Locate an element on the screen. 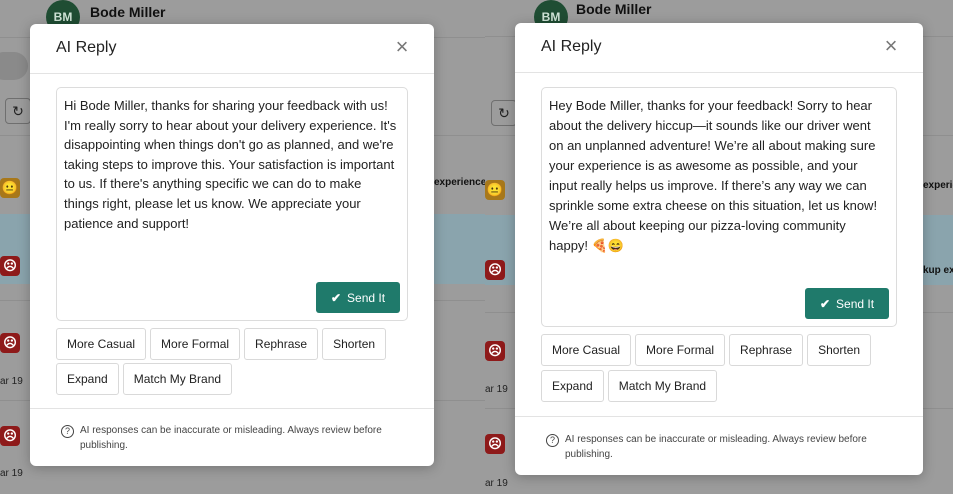 Image resolution: width=953 pixels, height=494 pixels. filter-pill is located at coordinates (14, 66).